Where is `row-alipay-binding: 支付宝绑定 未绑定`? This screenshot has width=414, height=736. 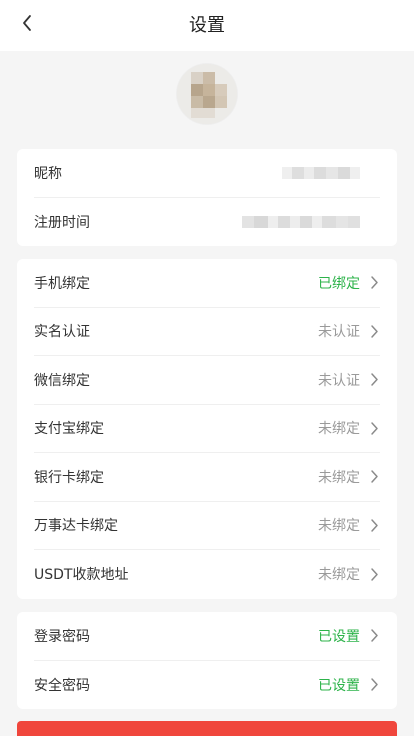
row-alipay-binding: 支付宝绑定 未绑定 is located at coordinates (207, 429).